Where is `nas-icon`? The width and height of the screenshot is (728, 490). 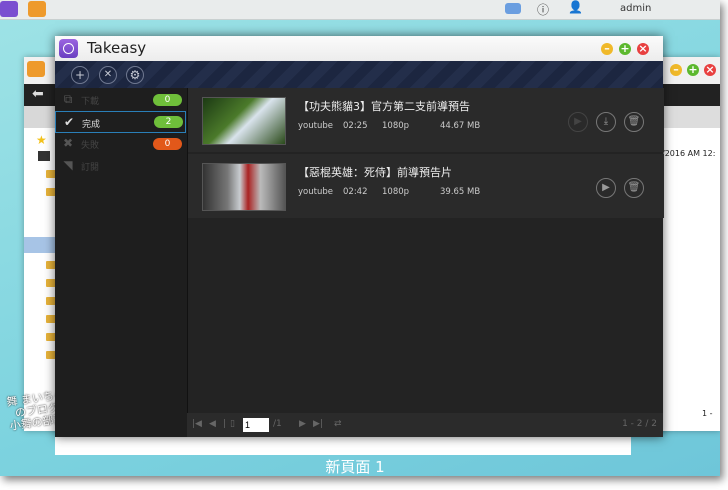 nas-icon is located at coordinates (44, 156).